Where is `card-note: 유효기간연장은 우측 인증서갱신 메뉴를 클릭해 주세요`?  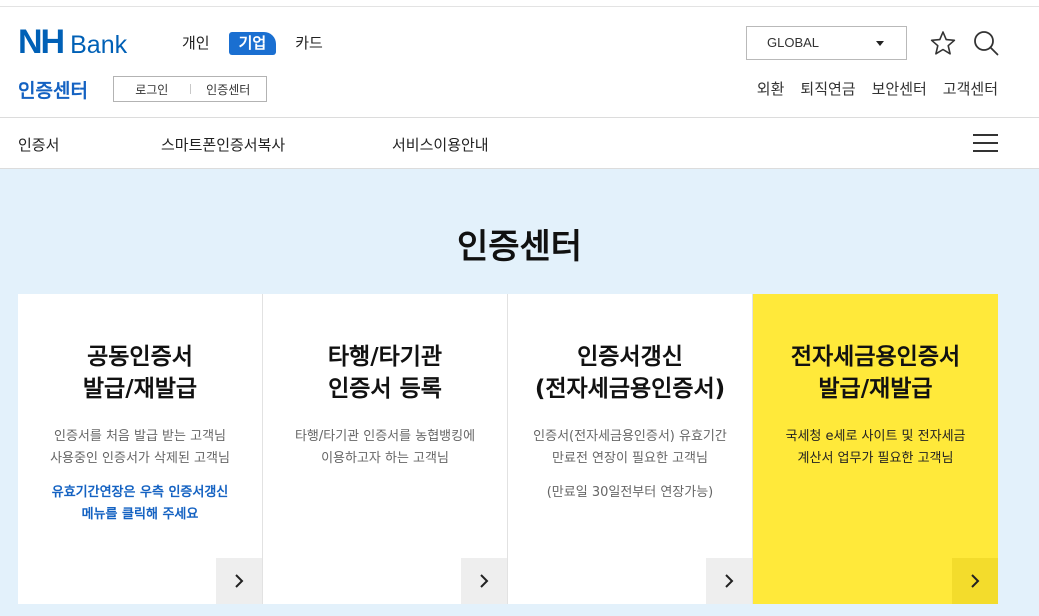
card-note: 유효기간연장은 우측 인증서갱신 메뉴를 클릭해 주세요 is located at coordinates (140, 503).